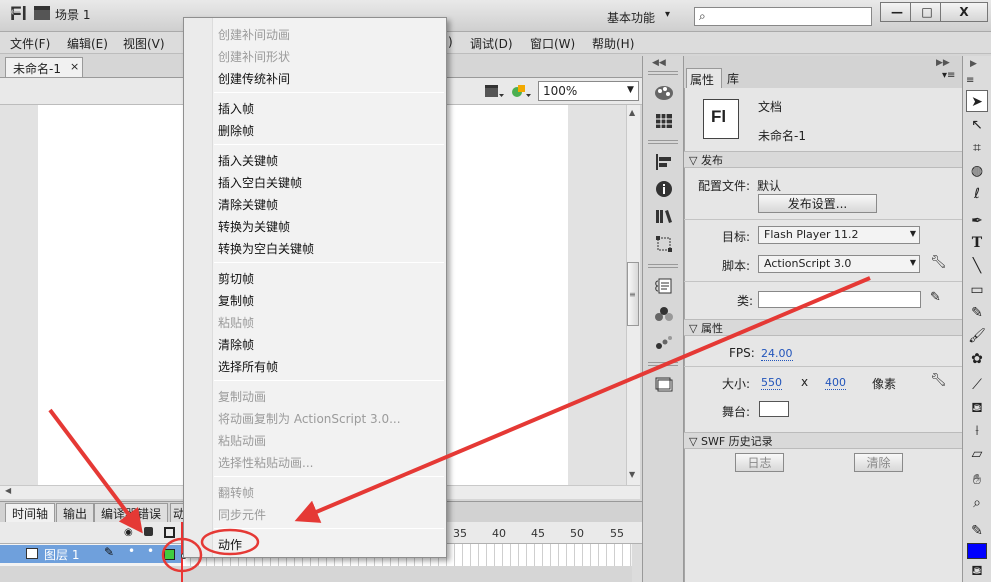 This screenshot has height=582, width=991. I want to click on pencil-tool-icon: ✎, so click(977, 313).